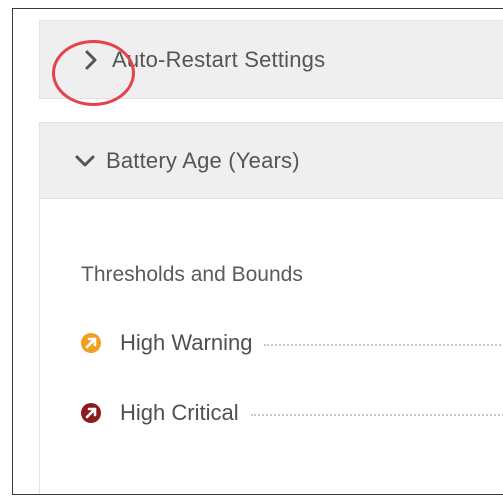 This screenshot has height=499, width=503. Describe the element at coordinates (219, 59) in the screenshot. I see `auto-restart-settings-title: Auto-Restart Settings` at that location.